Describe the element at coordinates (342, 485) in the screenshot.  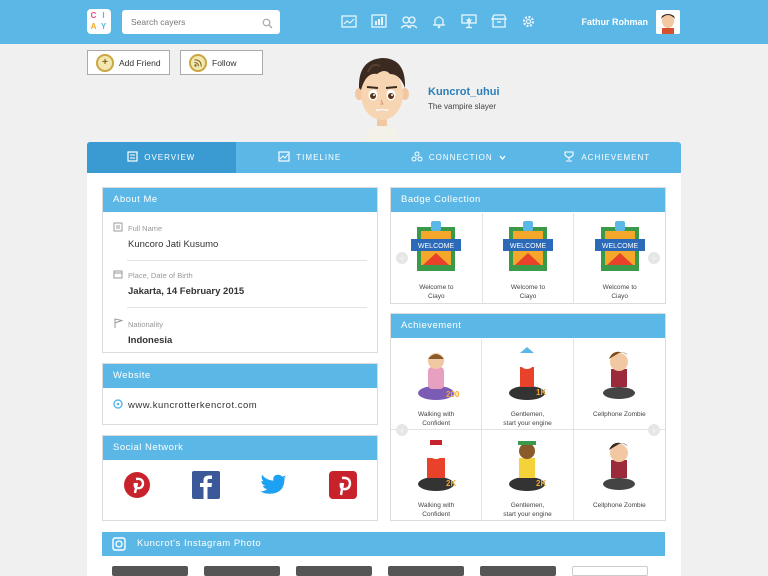
I see `pinterest-square-icon` at that location.